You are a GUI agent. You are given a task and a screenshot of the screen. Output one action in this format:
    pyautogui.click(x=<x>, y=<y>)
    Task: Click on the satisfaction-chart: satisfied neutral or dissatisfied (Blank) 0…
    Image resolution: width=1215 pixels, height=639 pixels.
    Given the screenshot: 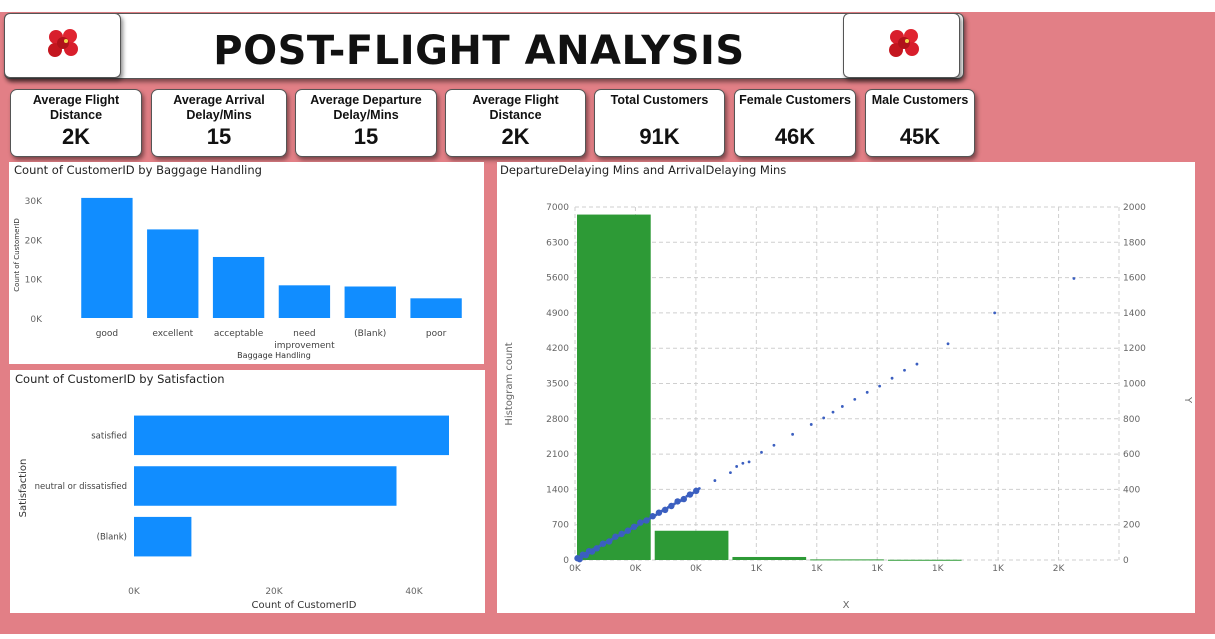 What is the action you would take?
    pyautogui.click(x=233, y=513)
    